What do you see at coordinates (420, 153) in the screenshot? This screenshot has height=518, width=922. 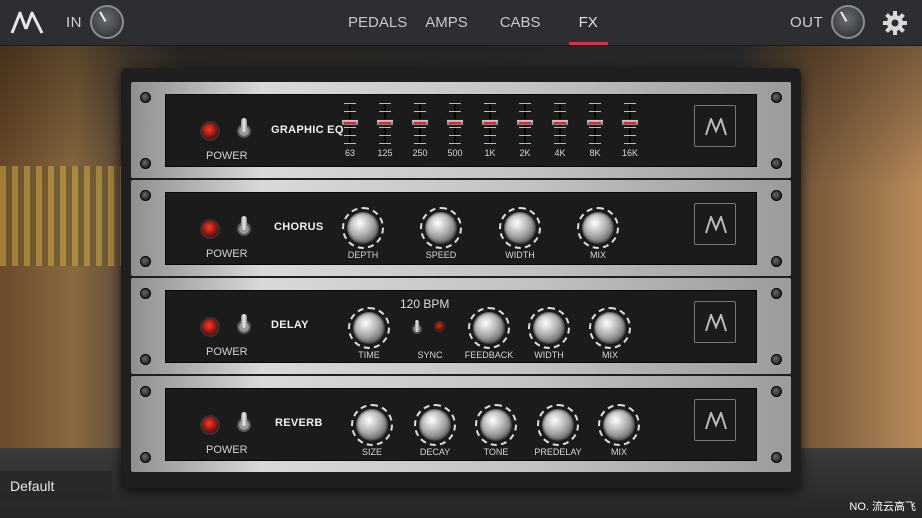 I see `eq-band-label: 250` at bounding box center [420, 153].